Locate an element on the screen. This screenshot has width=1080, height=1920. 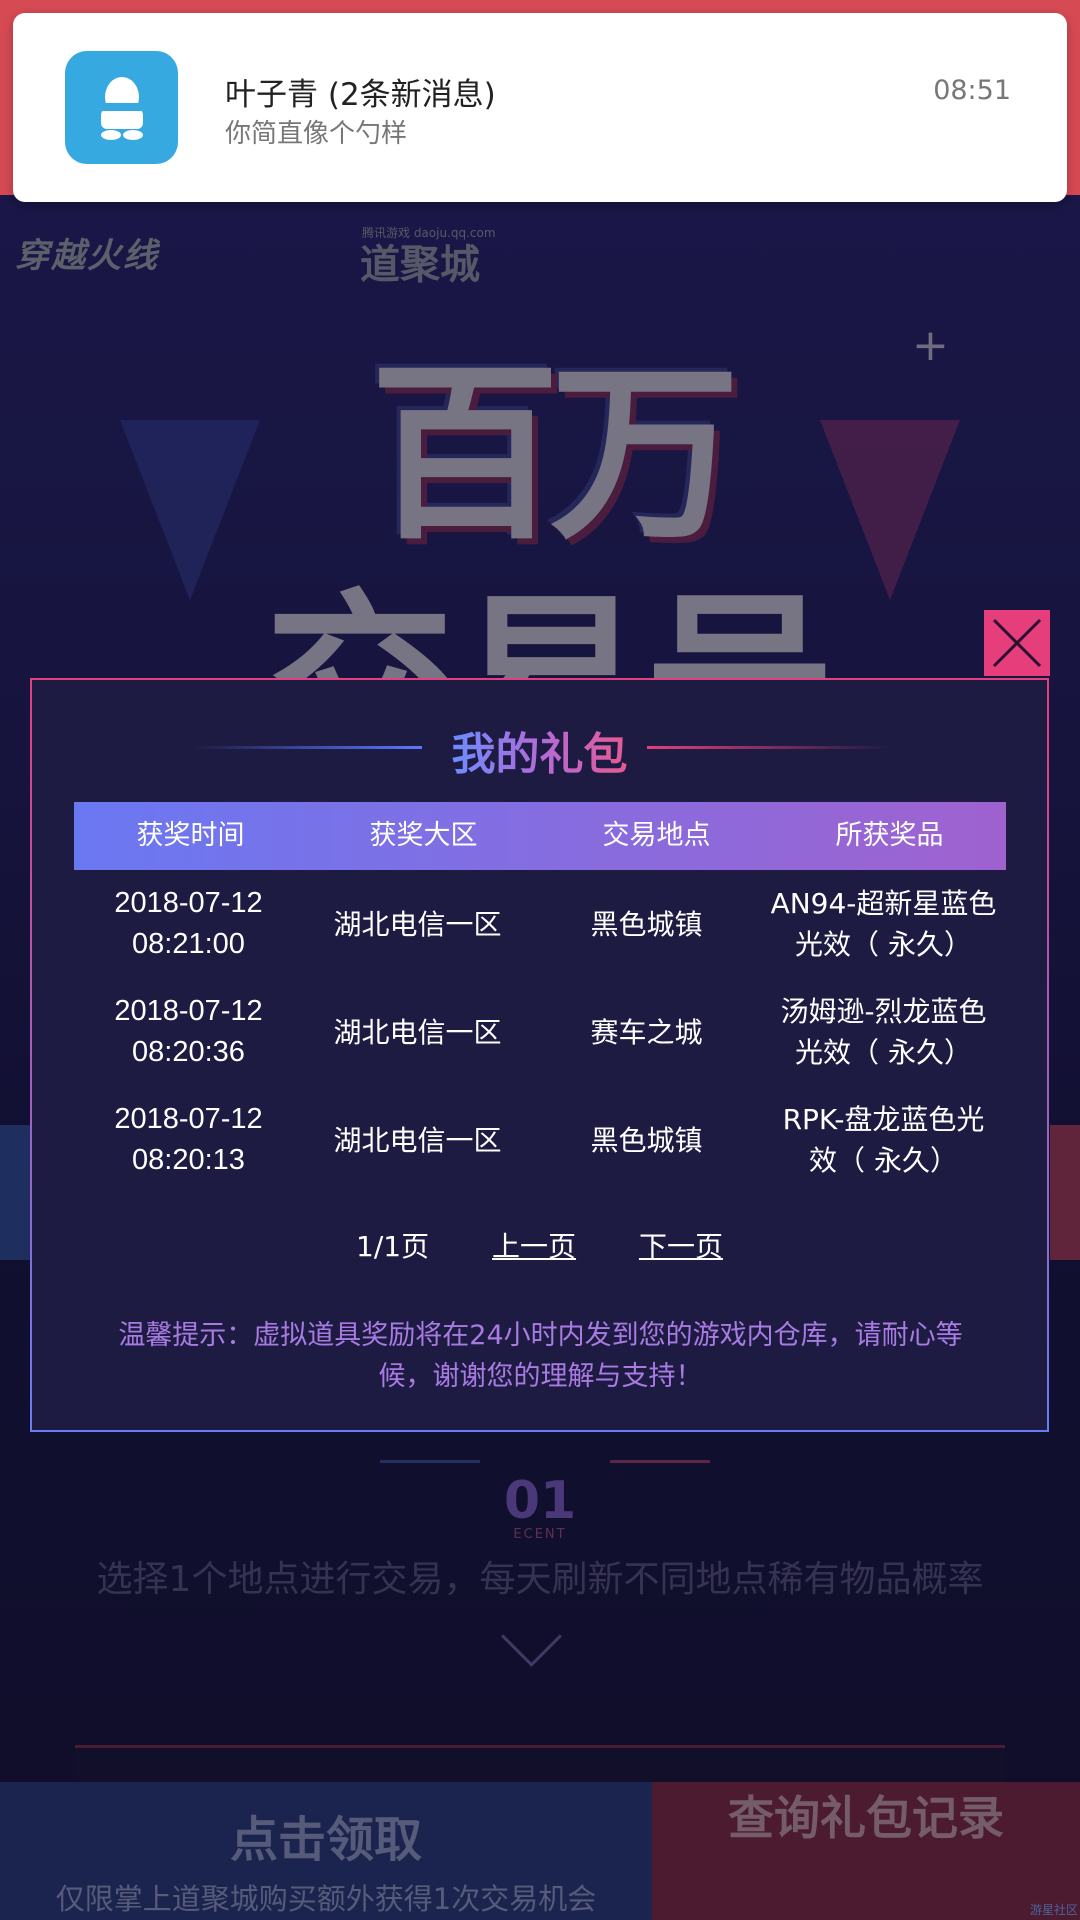
warm-tip-line1: 温馨提示：虚拟道具奖励将在24小时内发到您的游戏内仓库，请耐心等 is located at coordinates (540, 1335).